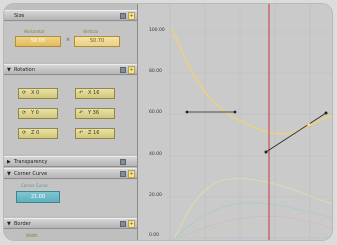 The width and height of the screenshot is (337, 245). What do you see at coordinates (24, 70) in the screenshot?
I see `rotation-section-title: Rotation` at bounding box center [24, 70].